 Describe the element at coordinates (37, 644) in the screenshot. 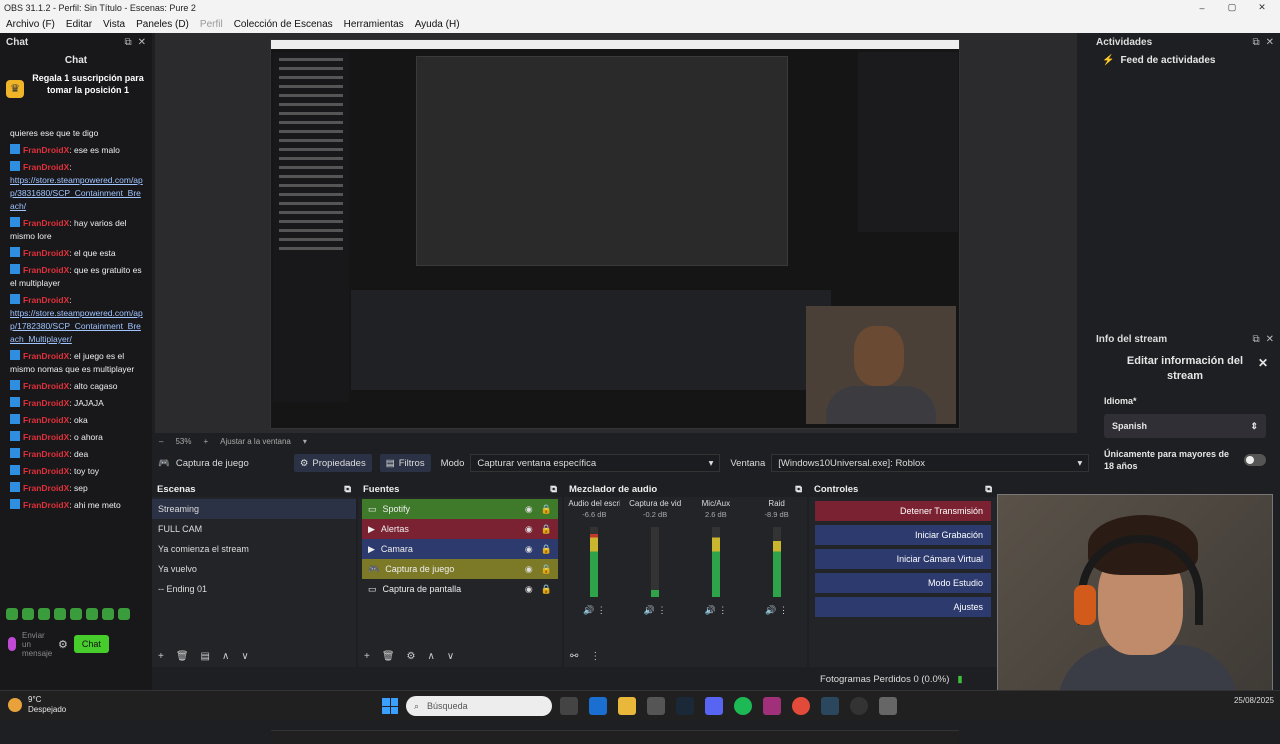

I see `chat-input: Enviar un mensaje` at that location.